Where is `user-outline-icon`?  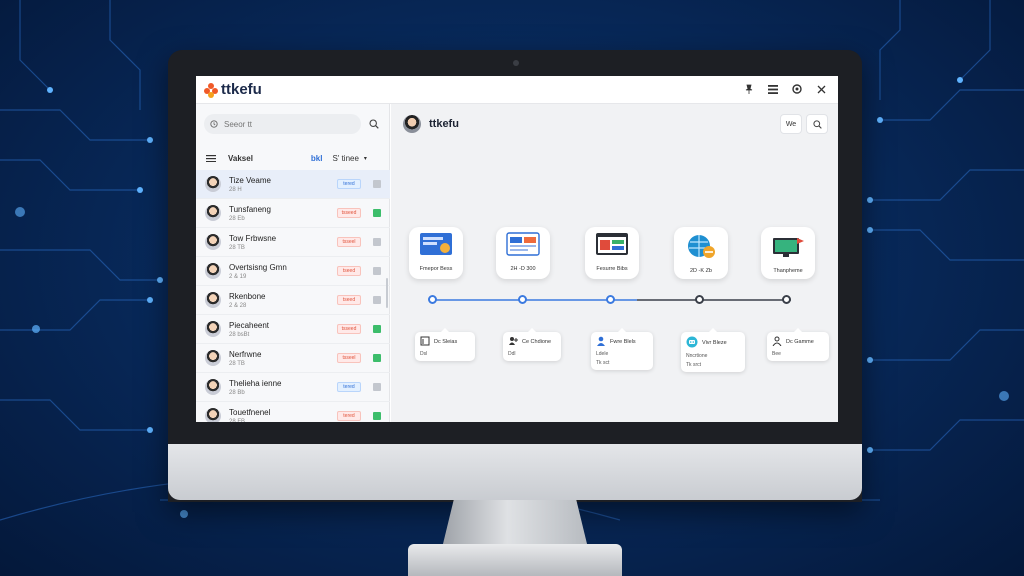 user-outline-icon is located at coordinates (777, 342).